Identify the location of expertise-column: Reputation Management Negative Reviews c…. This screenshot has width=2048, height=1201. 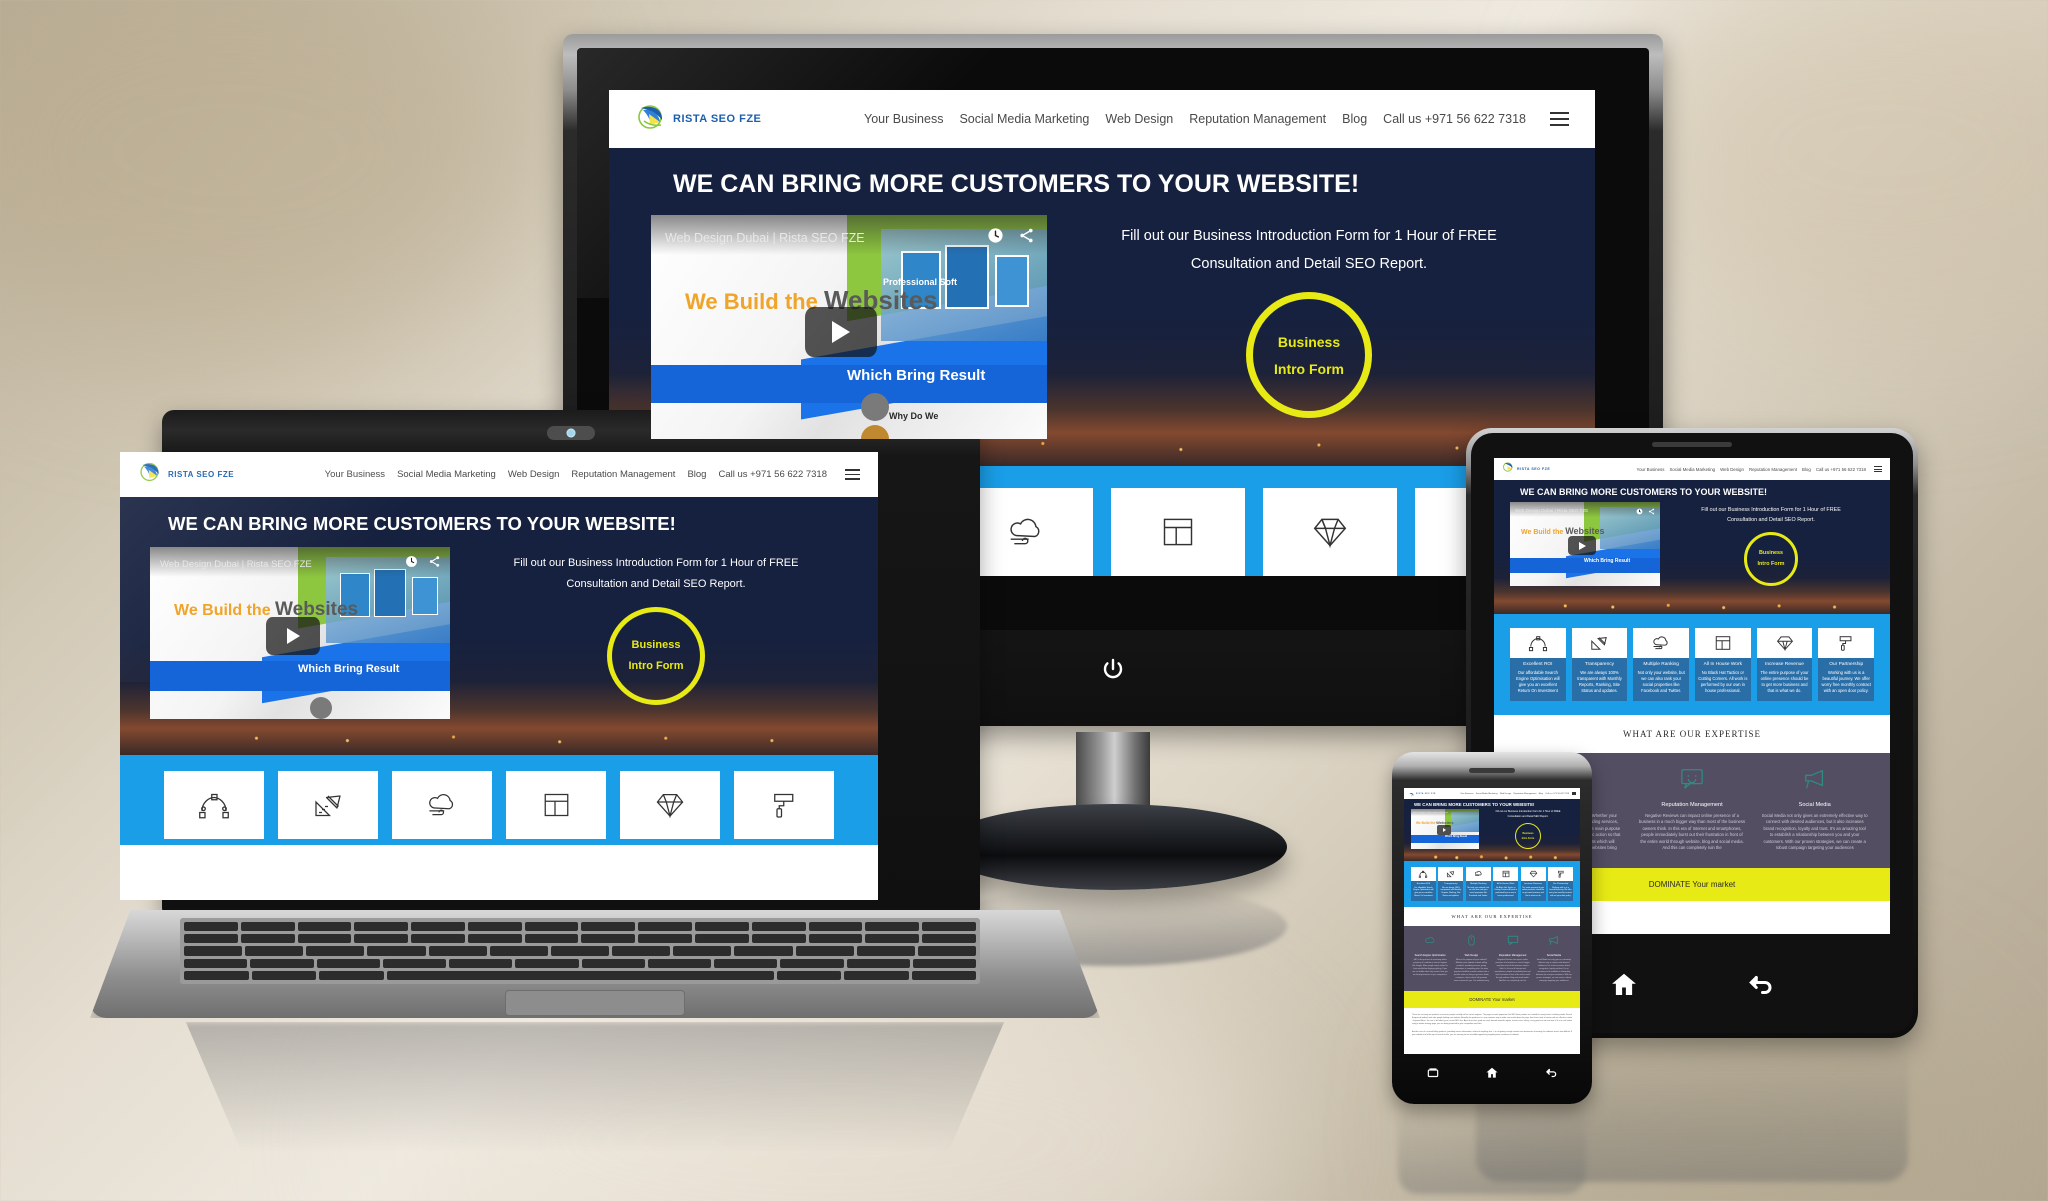
(1513, 958).